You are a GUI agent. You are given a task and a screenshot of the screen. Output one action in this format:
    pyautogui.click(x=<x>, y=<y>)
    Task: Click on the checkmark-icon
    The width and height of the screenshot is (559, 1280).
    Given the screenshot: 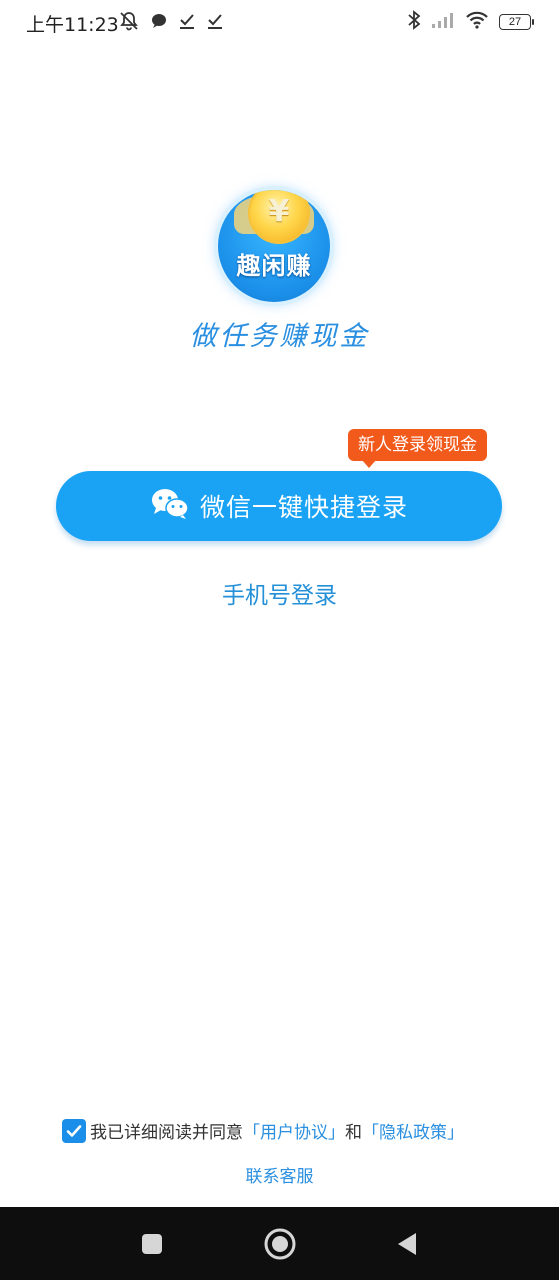 What is the action you would take?
    pyautogui.click(x=74, y=1130)
    